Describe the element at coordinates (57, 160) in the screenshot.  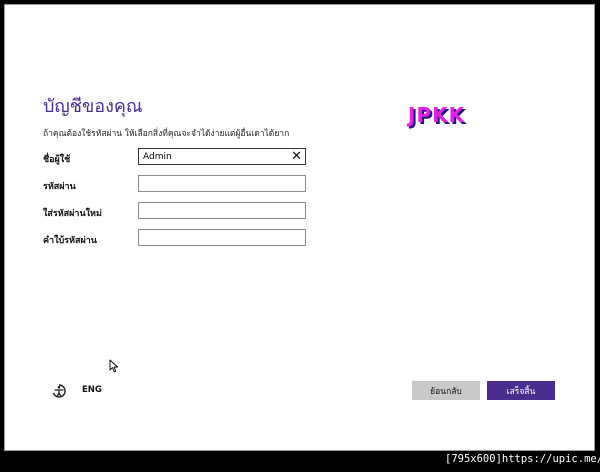
I see `username-label: ชื่อผู้ใช้` at that location.